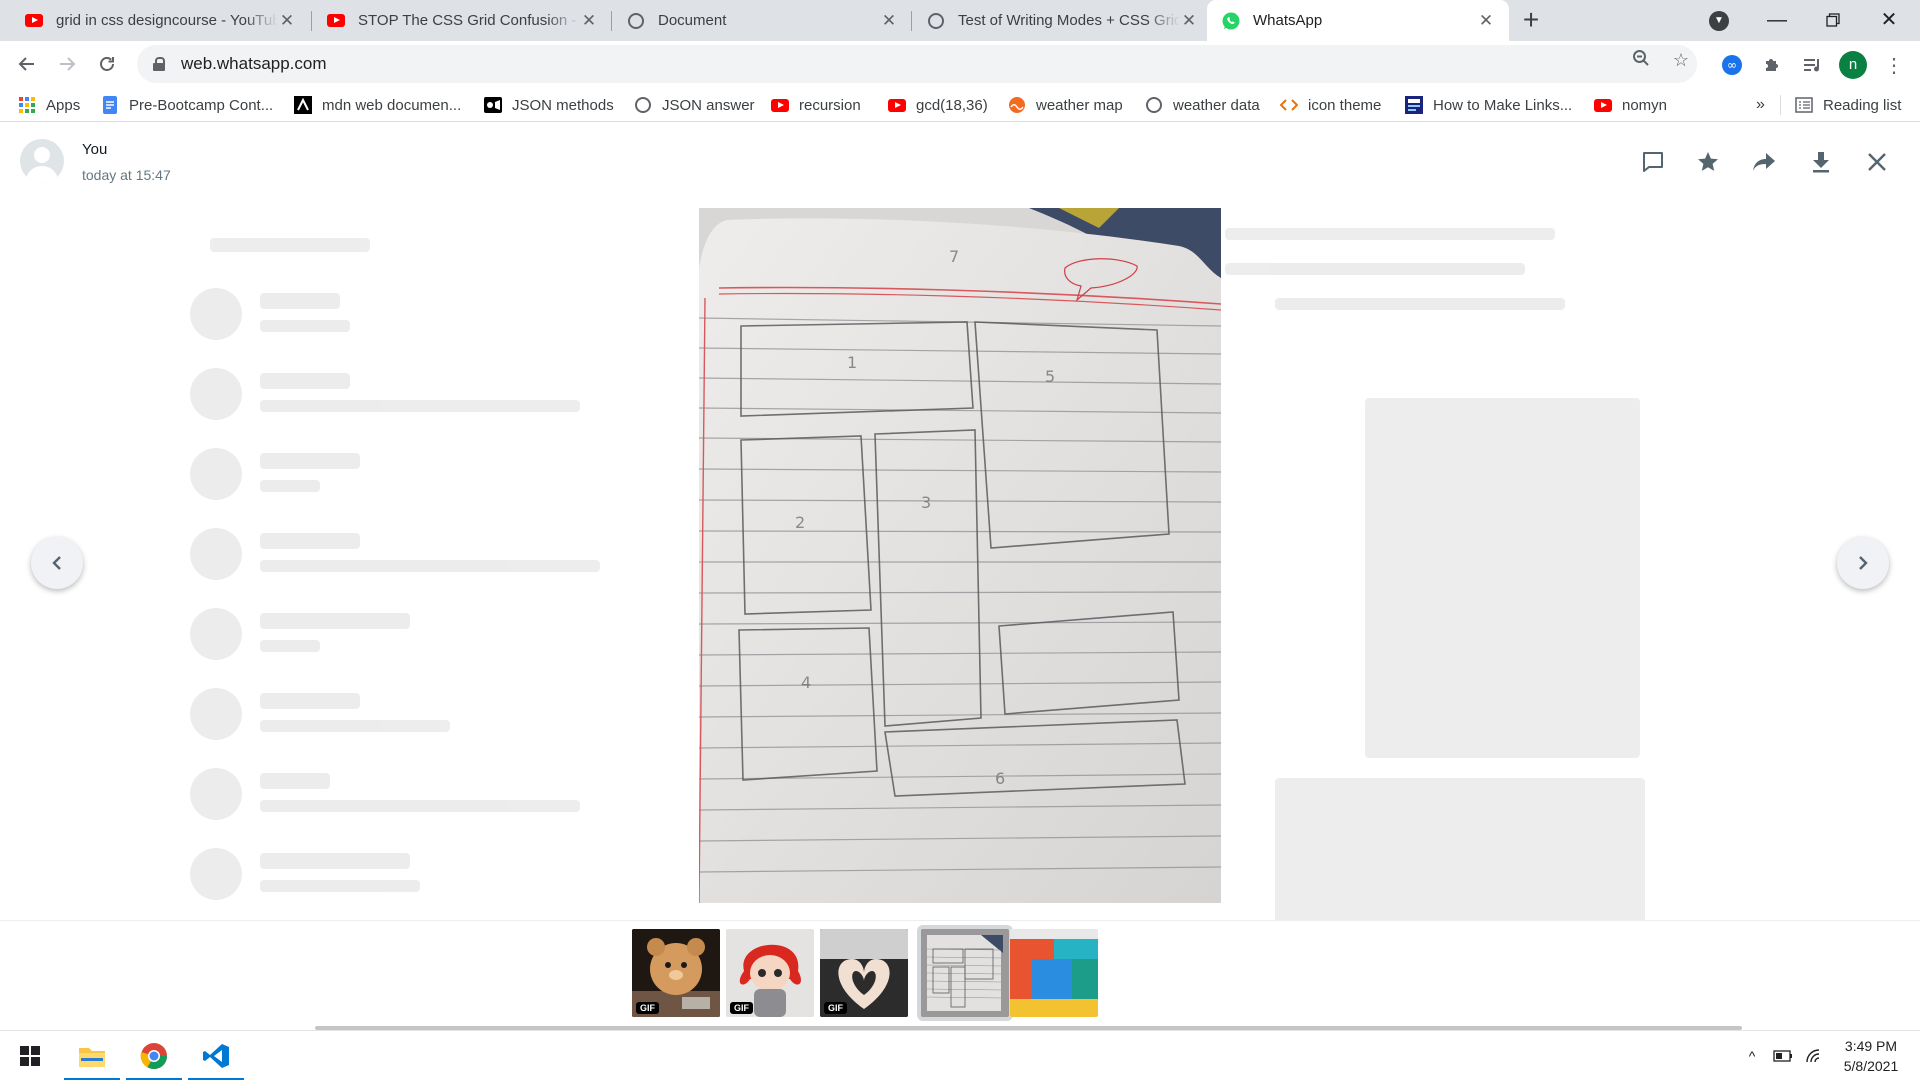  I want to click on thumbnail-colored-grid-screenshot, so click(1054, 973).